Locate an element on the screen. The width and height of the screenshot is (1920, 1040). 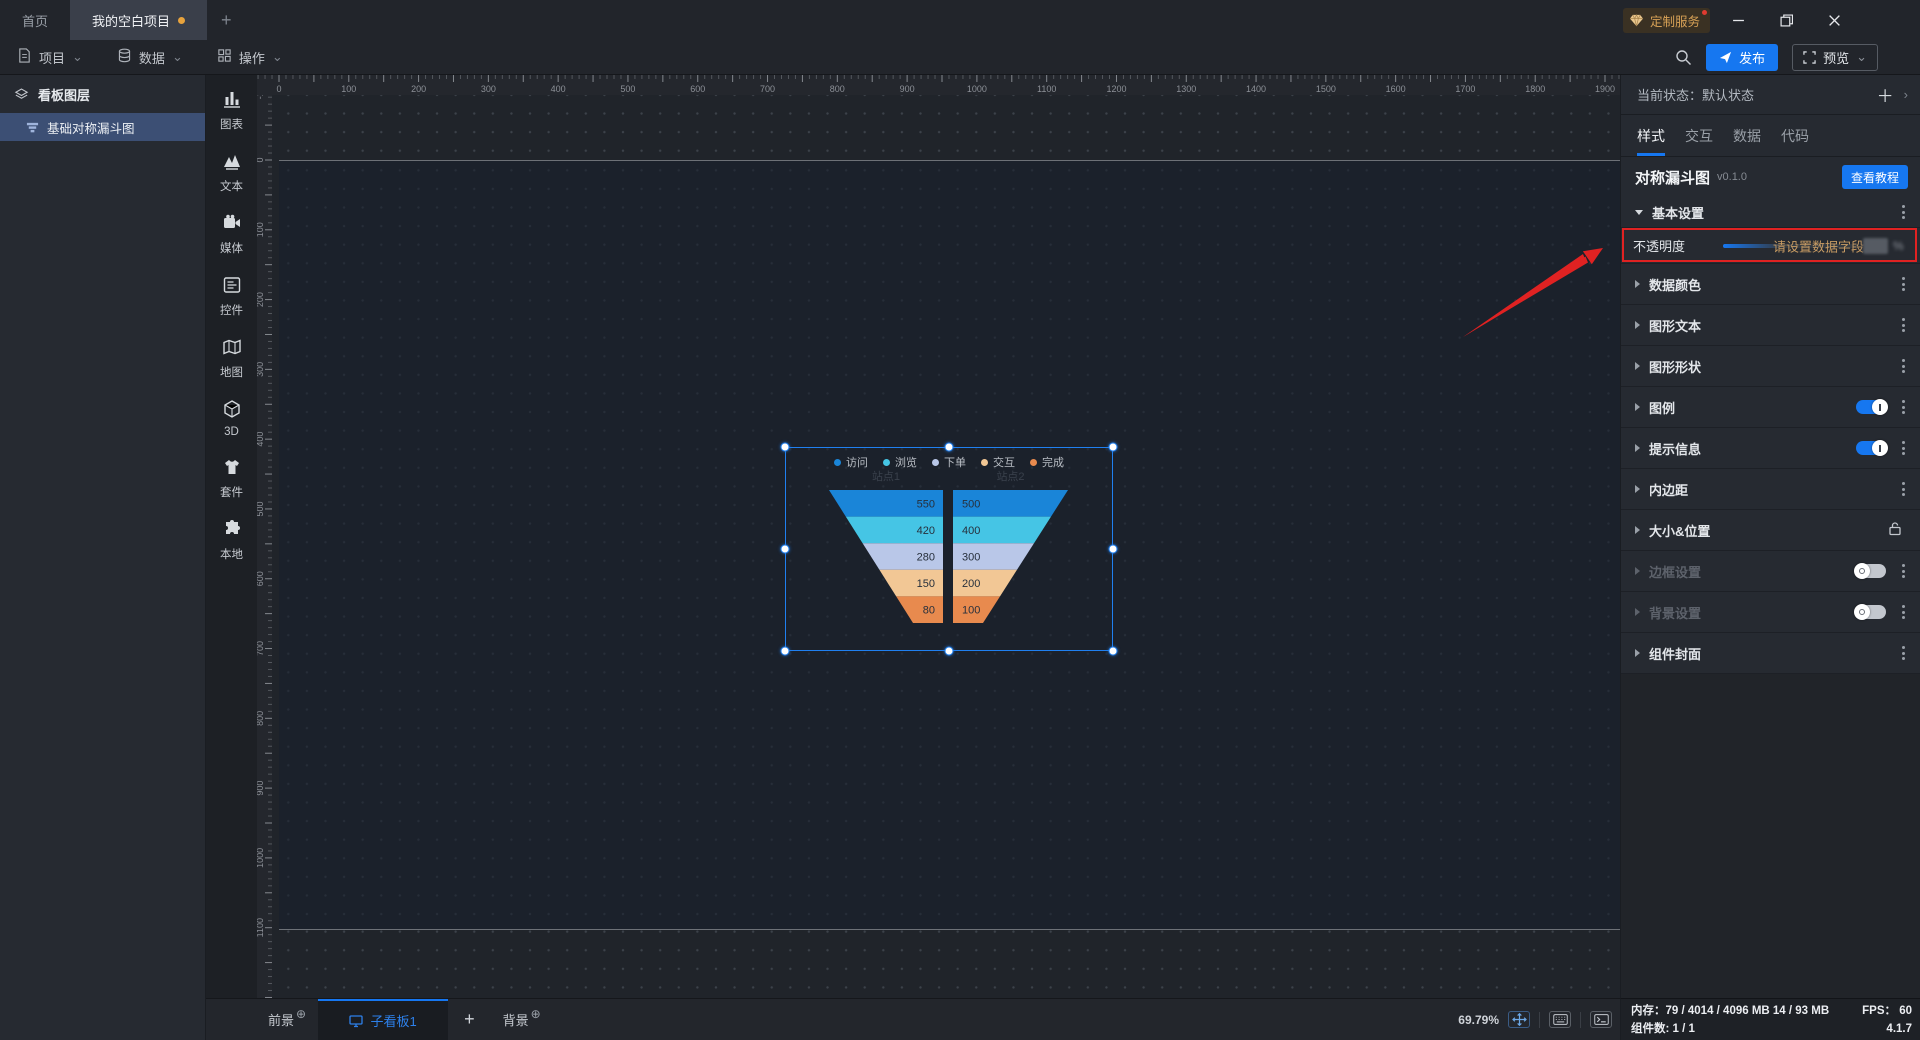
opacity-setting-row: 不透明度 请设置数据字段 % is located at coordinates (1770, 245).